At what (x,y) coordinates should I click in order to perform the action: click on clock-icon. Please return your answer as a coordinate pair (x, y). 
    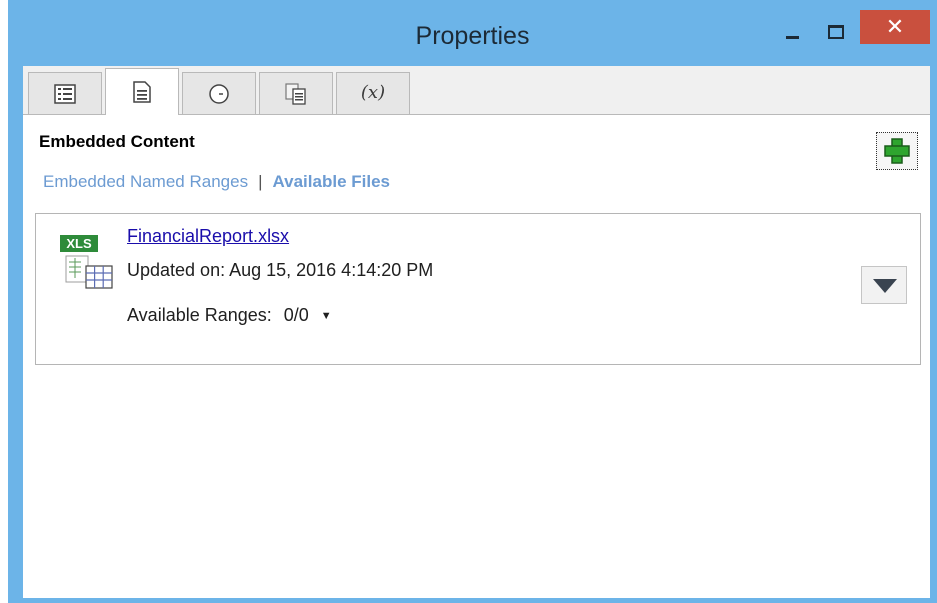
    Looking at the image, I should click on (219, 93).